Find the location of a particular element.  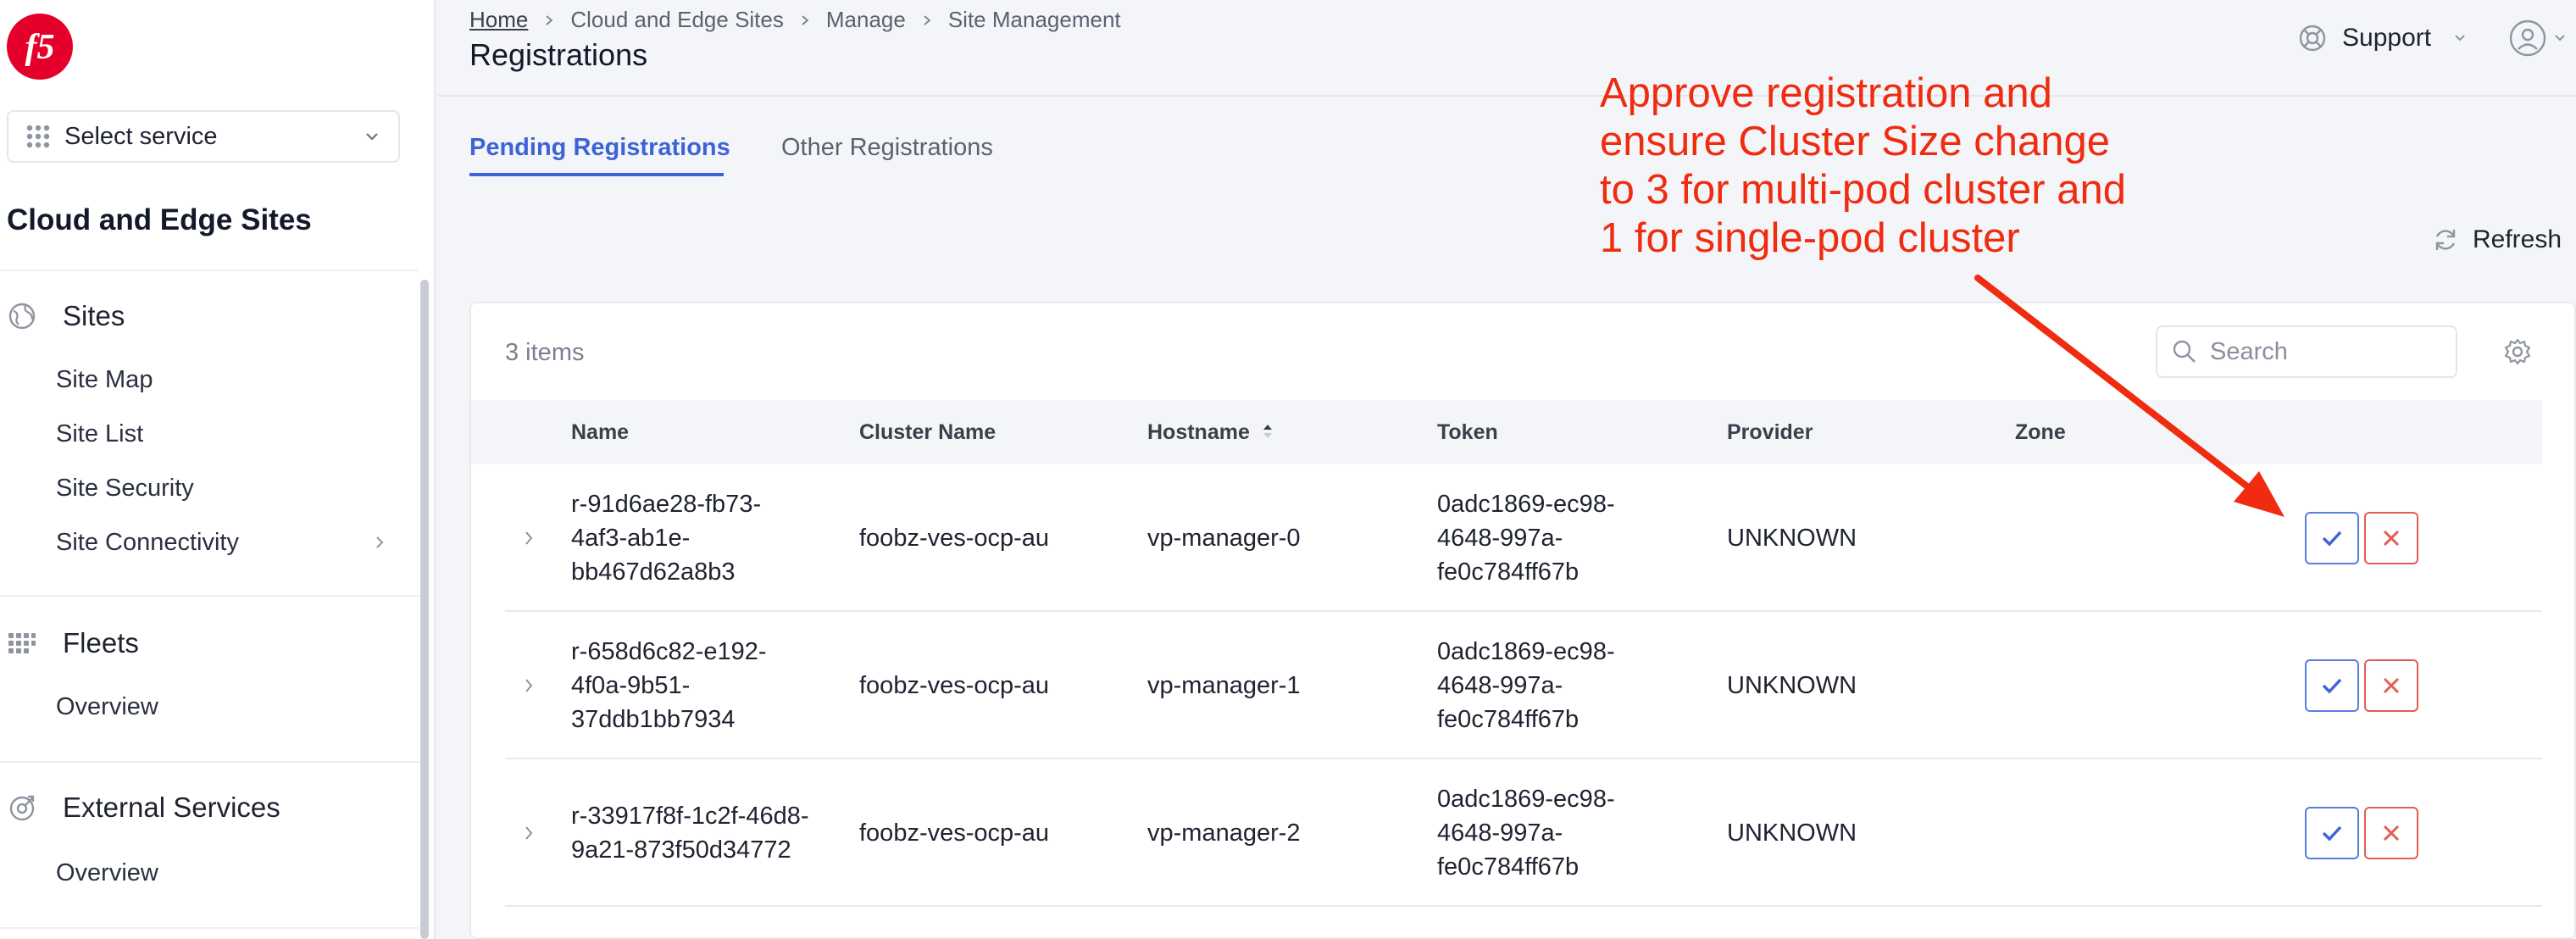

table-header is located at coordinates (1506, 432).